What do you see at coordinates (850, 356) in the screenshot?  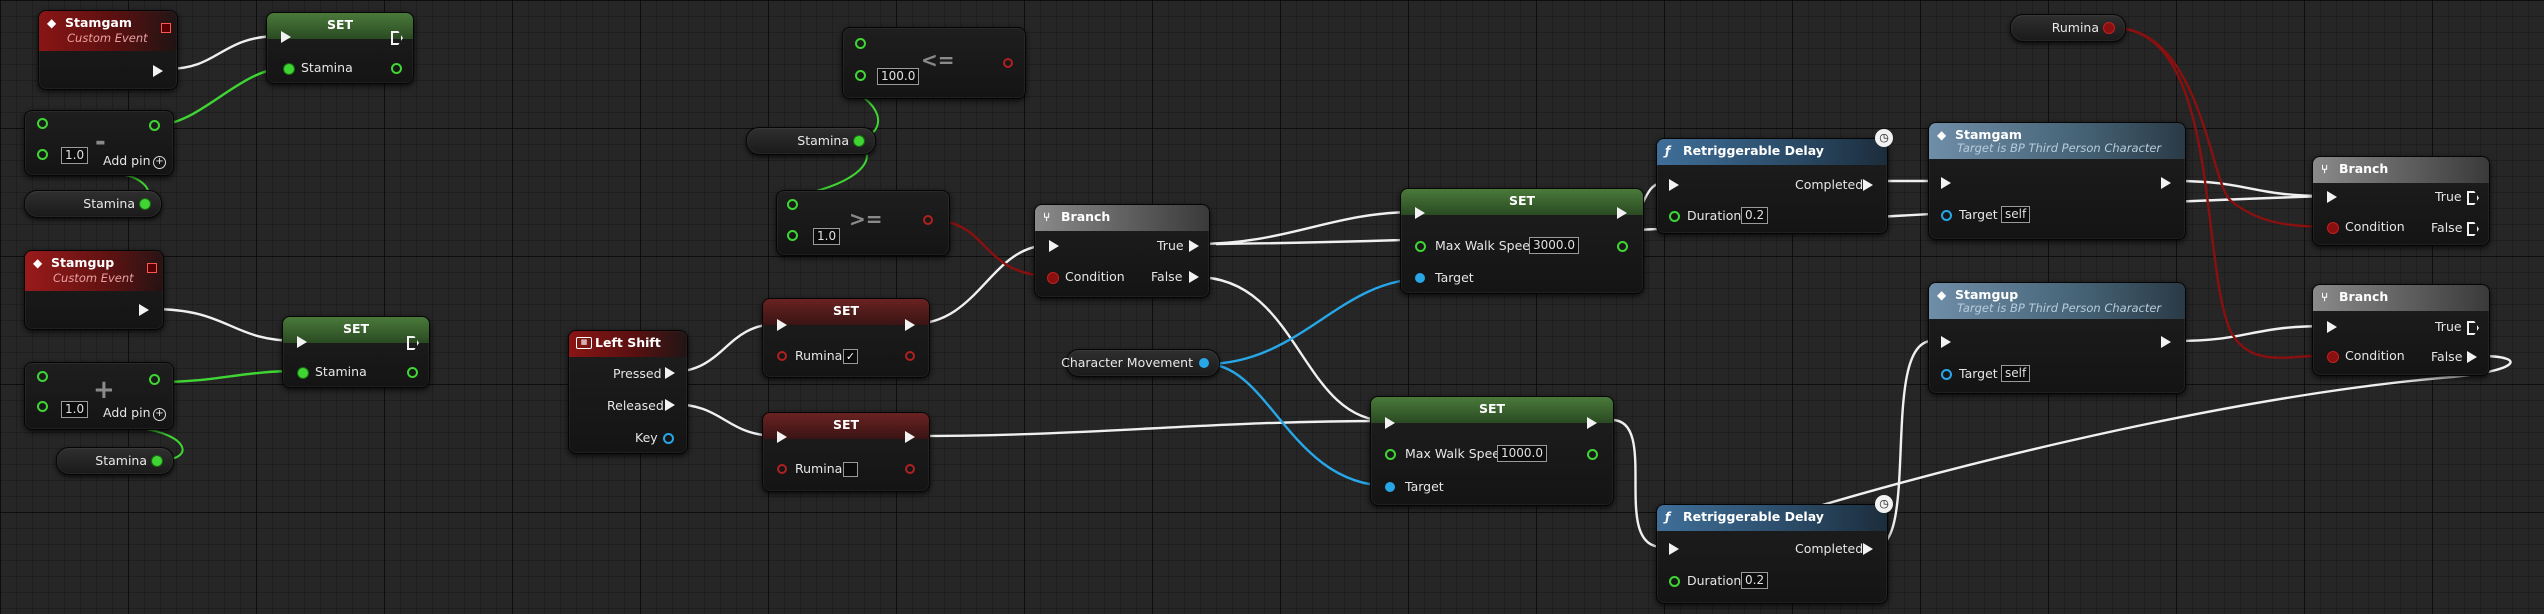 I see `rumina-checkbox: ✓` at bounding box center [850, 356].